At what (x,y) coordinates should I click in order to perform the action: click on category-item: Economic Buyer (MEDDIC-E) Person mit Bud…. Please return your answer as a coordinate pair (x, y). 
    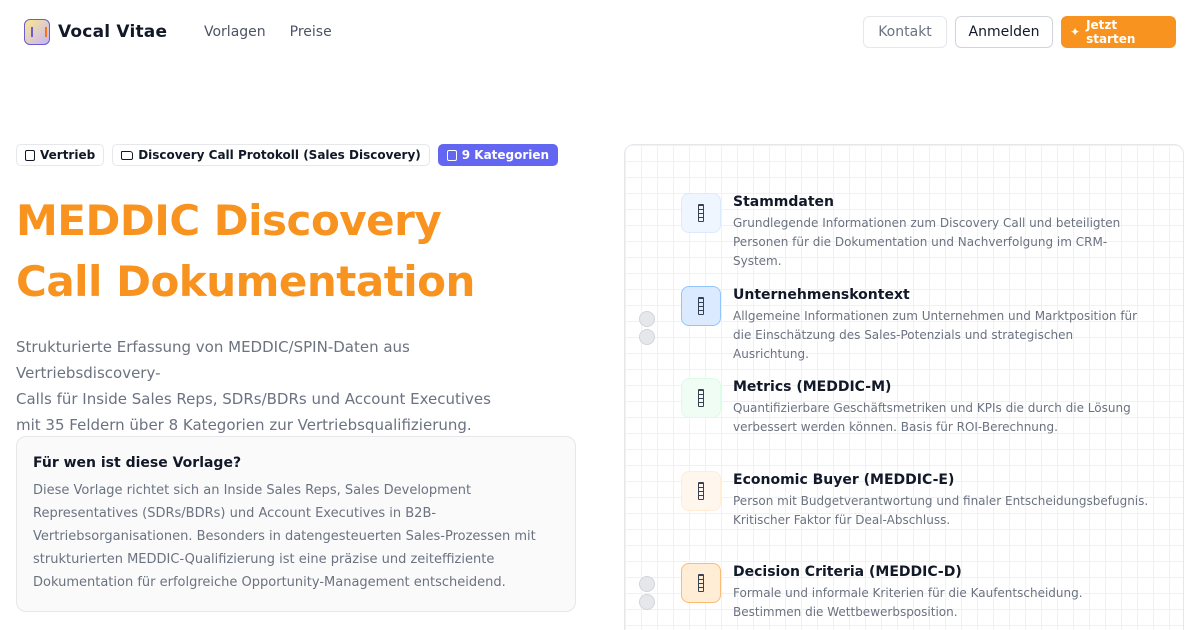
    Looking at the image, I should click on (916, 500).